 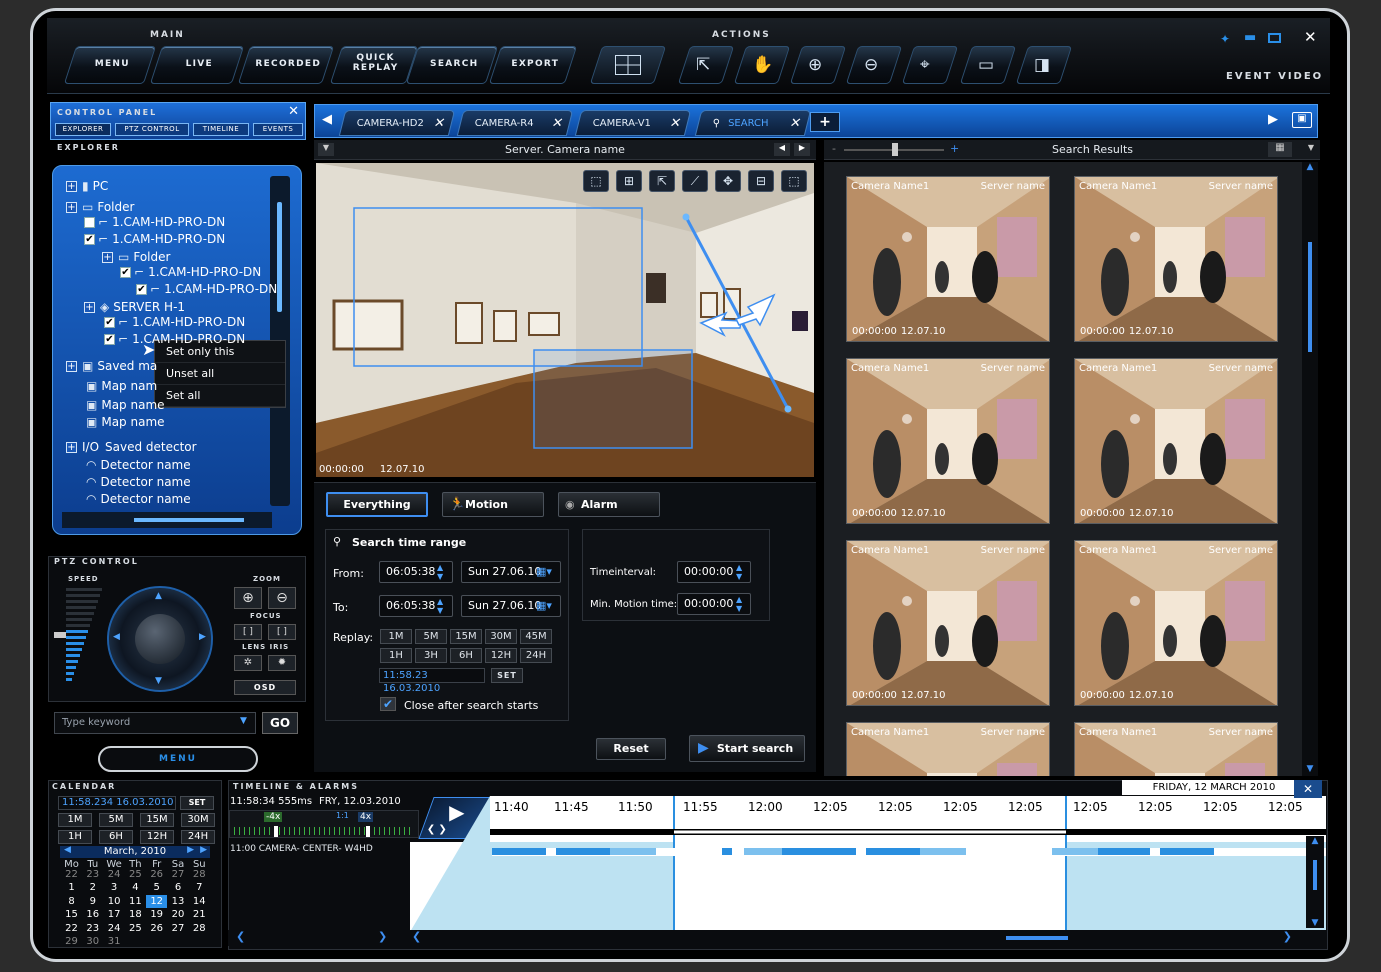 What do you see at coordinates (60, 635) in the screenshot?
I see `speed-slider-handle` at bounding box center [60, 635].